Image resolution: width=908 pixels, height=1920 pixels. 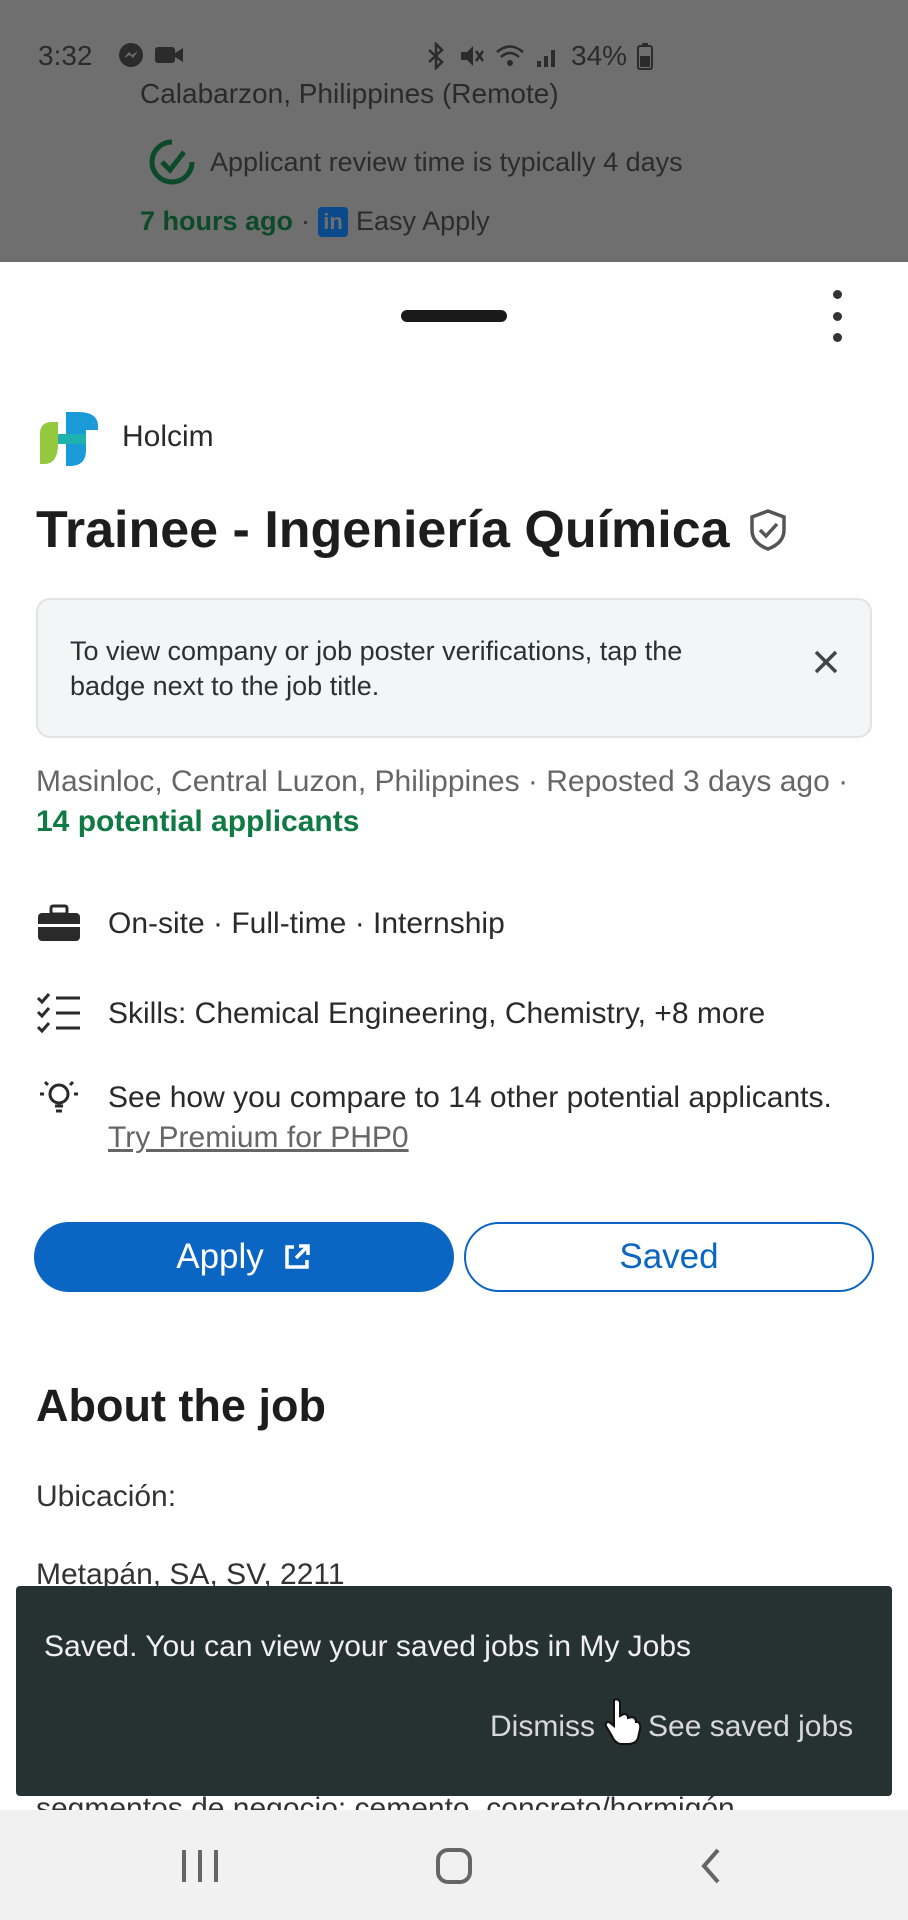 What do you see at coordinates (58, 1013) in the screenshot?
I see `checklist-icon` at bounding box center [58, 1013].